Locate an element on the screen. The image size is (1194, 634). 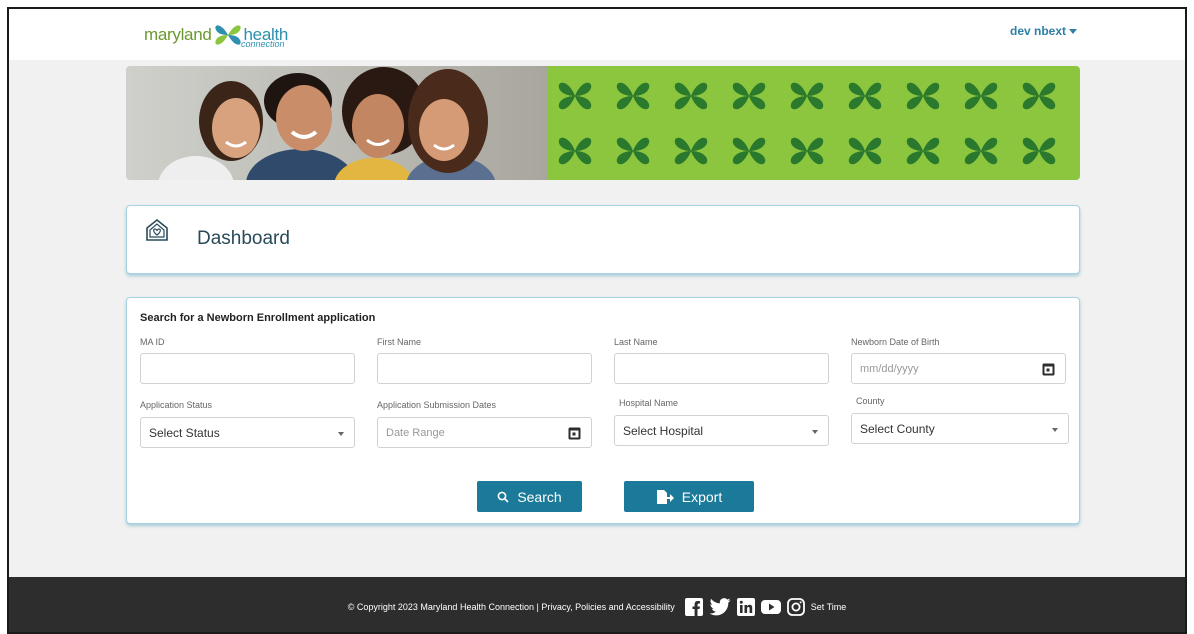
top-bar: maryland health connection dev nbext is located at coordinates (597, 34).